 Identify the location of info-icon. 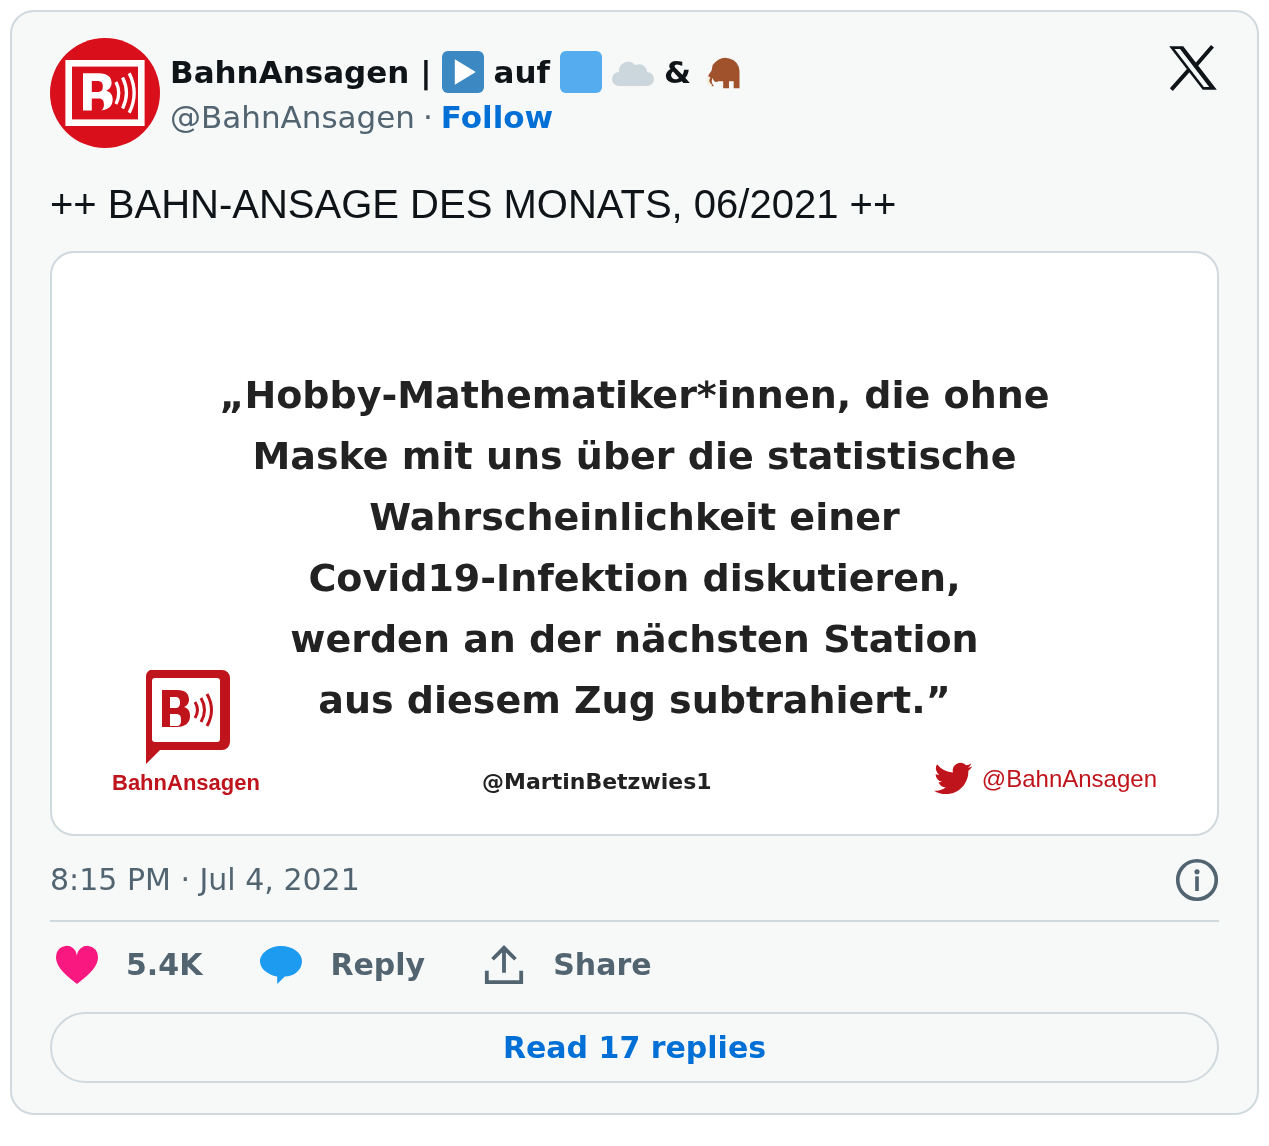
(1197, 879).